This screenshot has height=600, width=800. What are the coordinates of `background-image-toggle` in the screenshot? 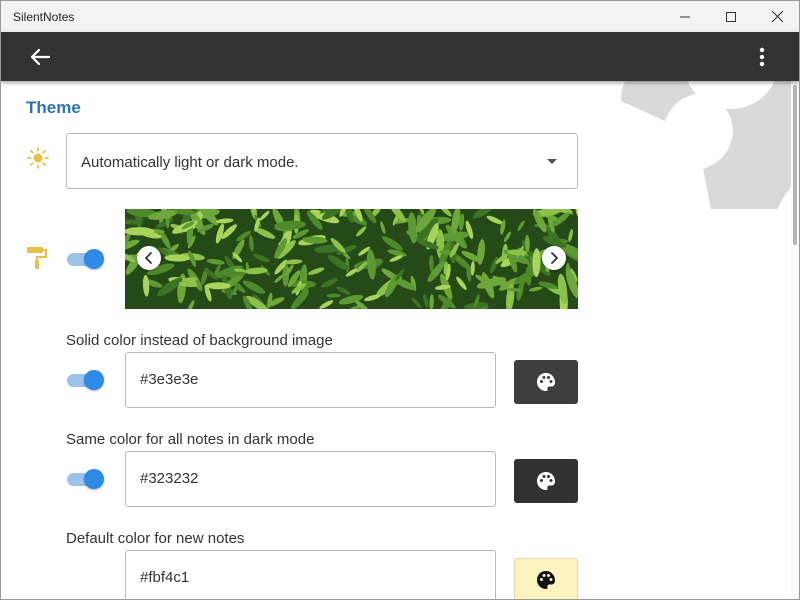 It's located at (86, 259).